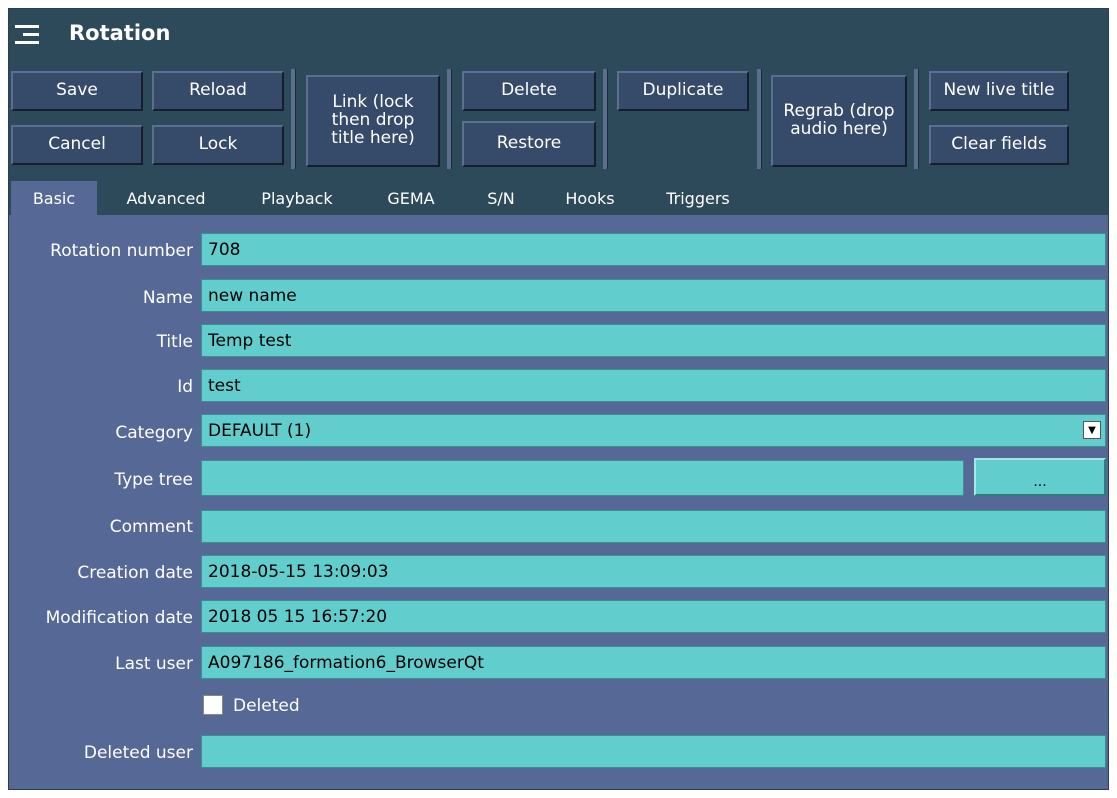 The height and width of the screenshot is (798, 1117). I want to click on deleted-checkbox-label: Deleted, so click(266, 706).